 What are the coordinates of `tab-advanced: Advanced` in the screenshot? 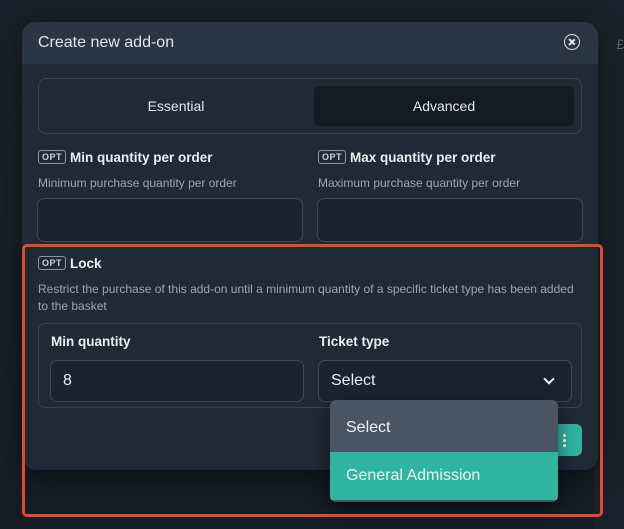 It's located at (444, 106).